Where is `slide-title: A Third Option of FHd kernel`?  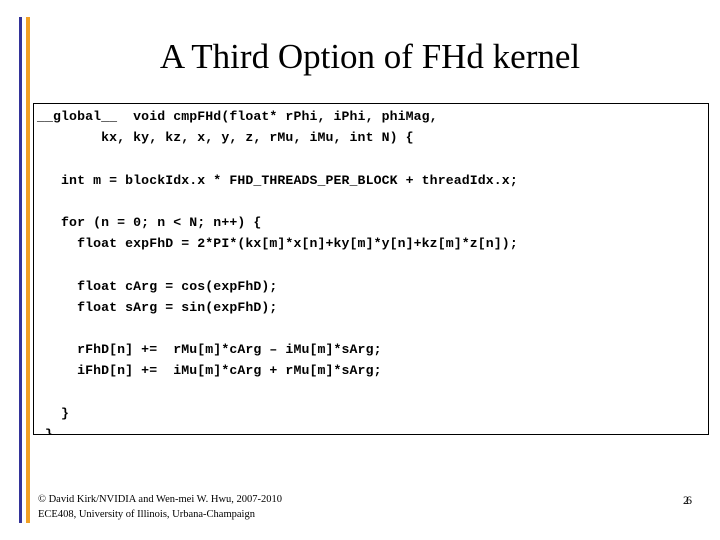
slide-title: A Third Option of FHd kernel is located at coordinates (370, 56).